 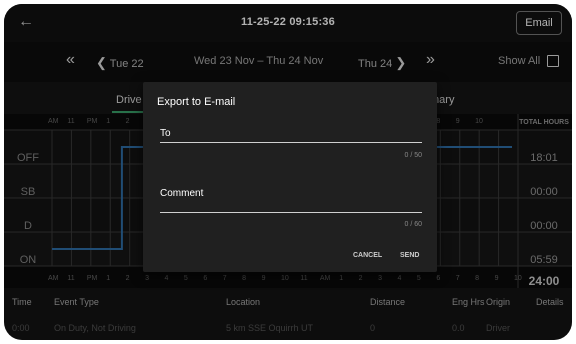 What do you see at coordinates (413, 224) in the screenshot?
I see `comment-char-counter: 0 / 60` at bounding box center [413, 224].